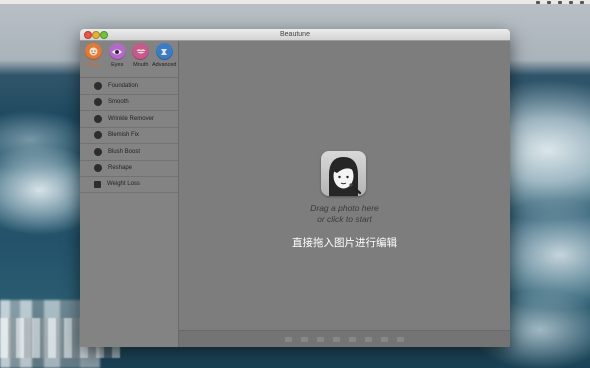 The image size is (590, 368). Describe the element at coordinates (118, 102) in the screenshot. I see `tool-smooth-label: Smooth` at that location.